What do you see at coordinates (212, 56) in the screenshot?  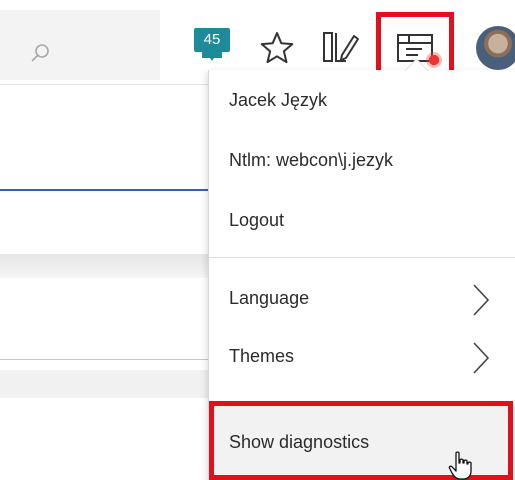 I see `notification-icon` at bounding box center [212, 56].